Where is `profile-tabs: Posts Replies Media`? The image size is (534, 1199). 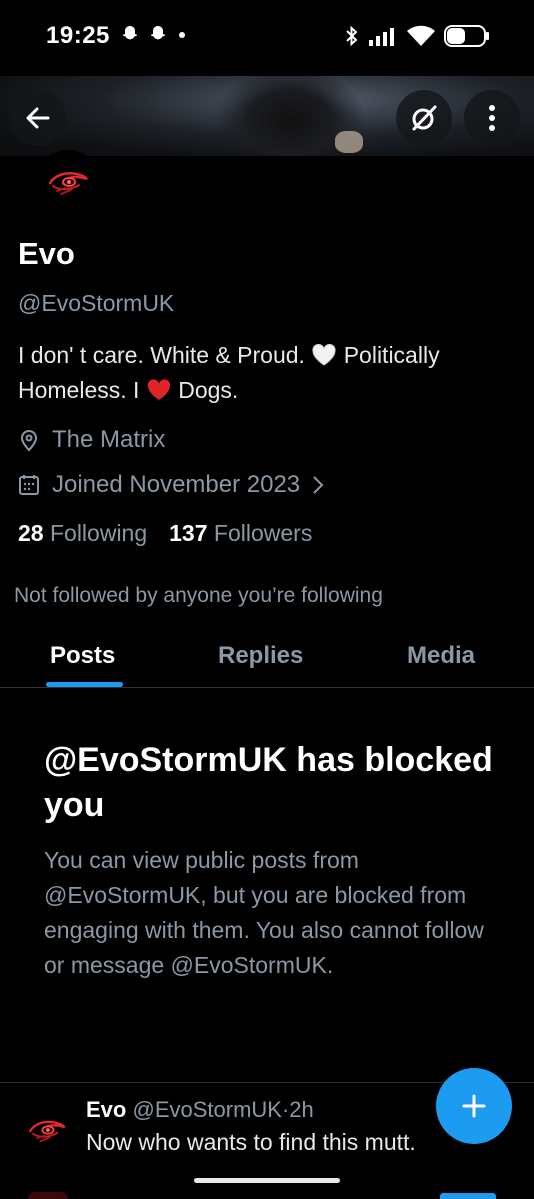
profile-tabs: Posts Replies Media is located at coordinates (267, 658).